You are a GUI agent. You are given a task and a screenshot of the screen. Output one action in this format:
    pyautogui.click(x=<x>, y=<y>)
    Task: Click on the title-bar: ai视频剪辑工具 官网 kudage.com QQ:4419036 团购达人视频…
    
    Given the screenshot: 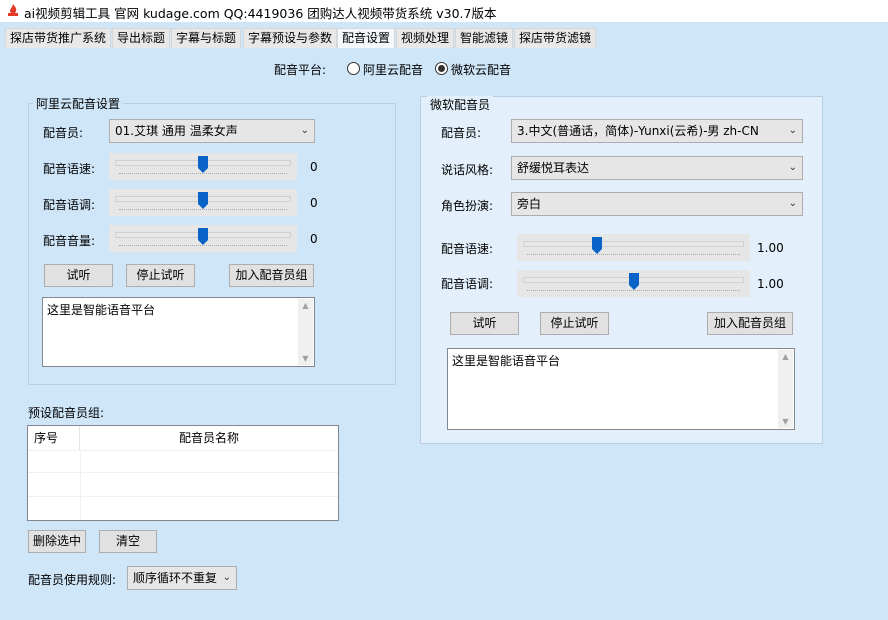 What is the action you would take?
    pyautogui.click(x=444, y=11)
    